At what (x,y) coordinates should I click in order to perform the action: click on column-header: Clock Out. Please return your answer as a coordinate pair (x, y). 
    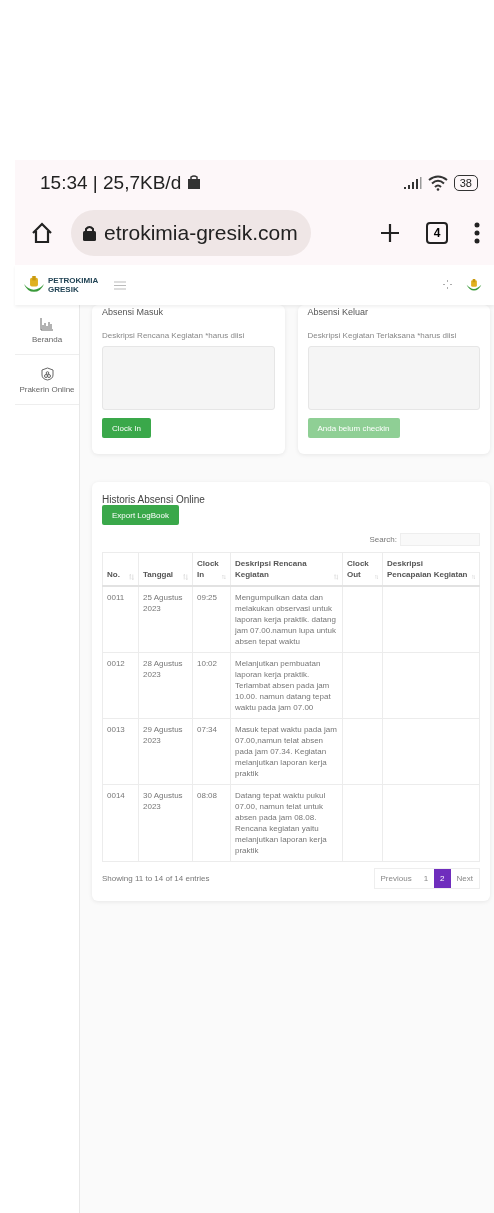
    Looking at the image, I should click on (362, 569).